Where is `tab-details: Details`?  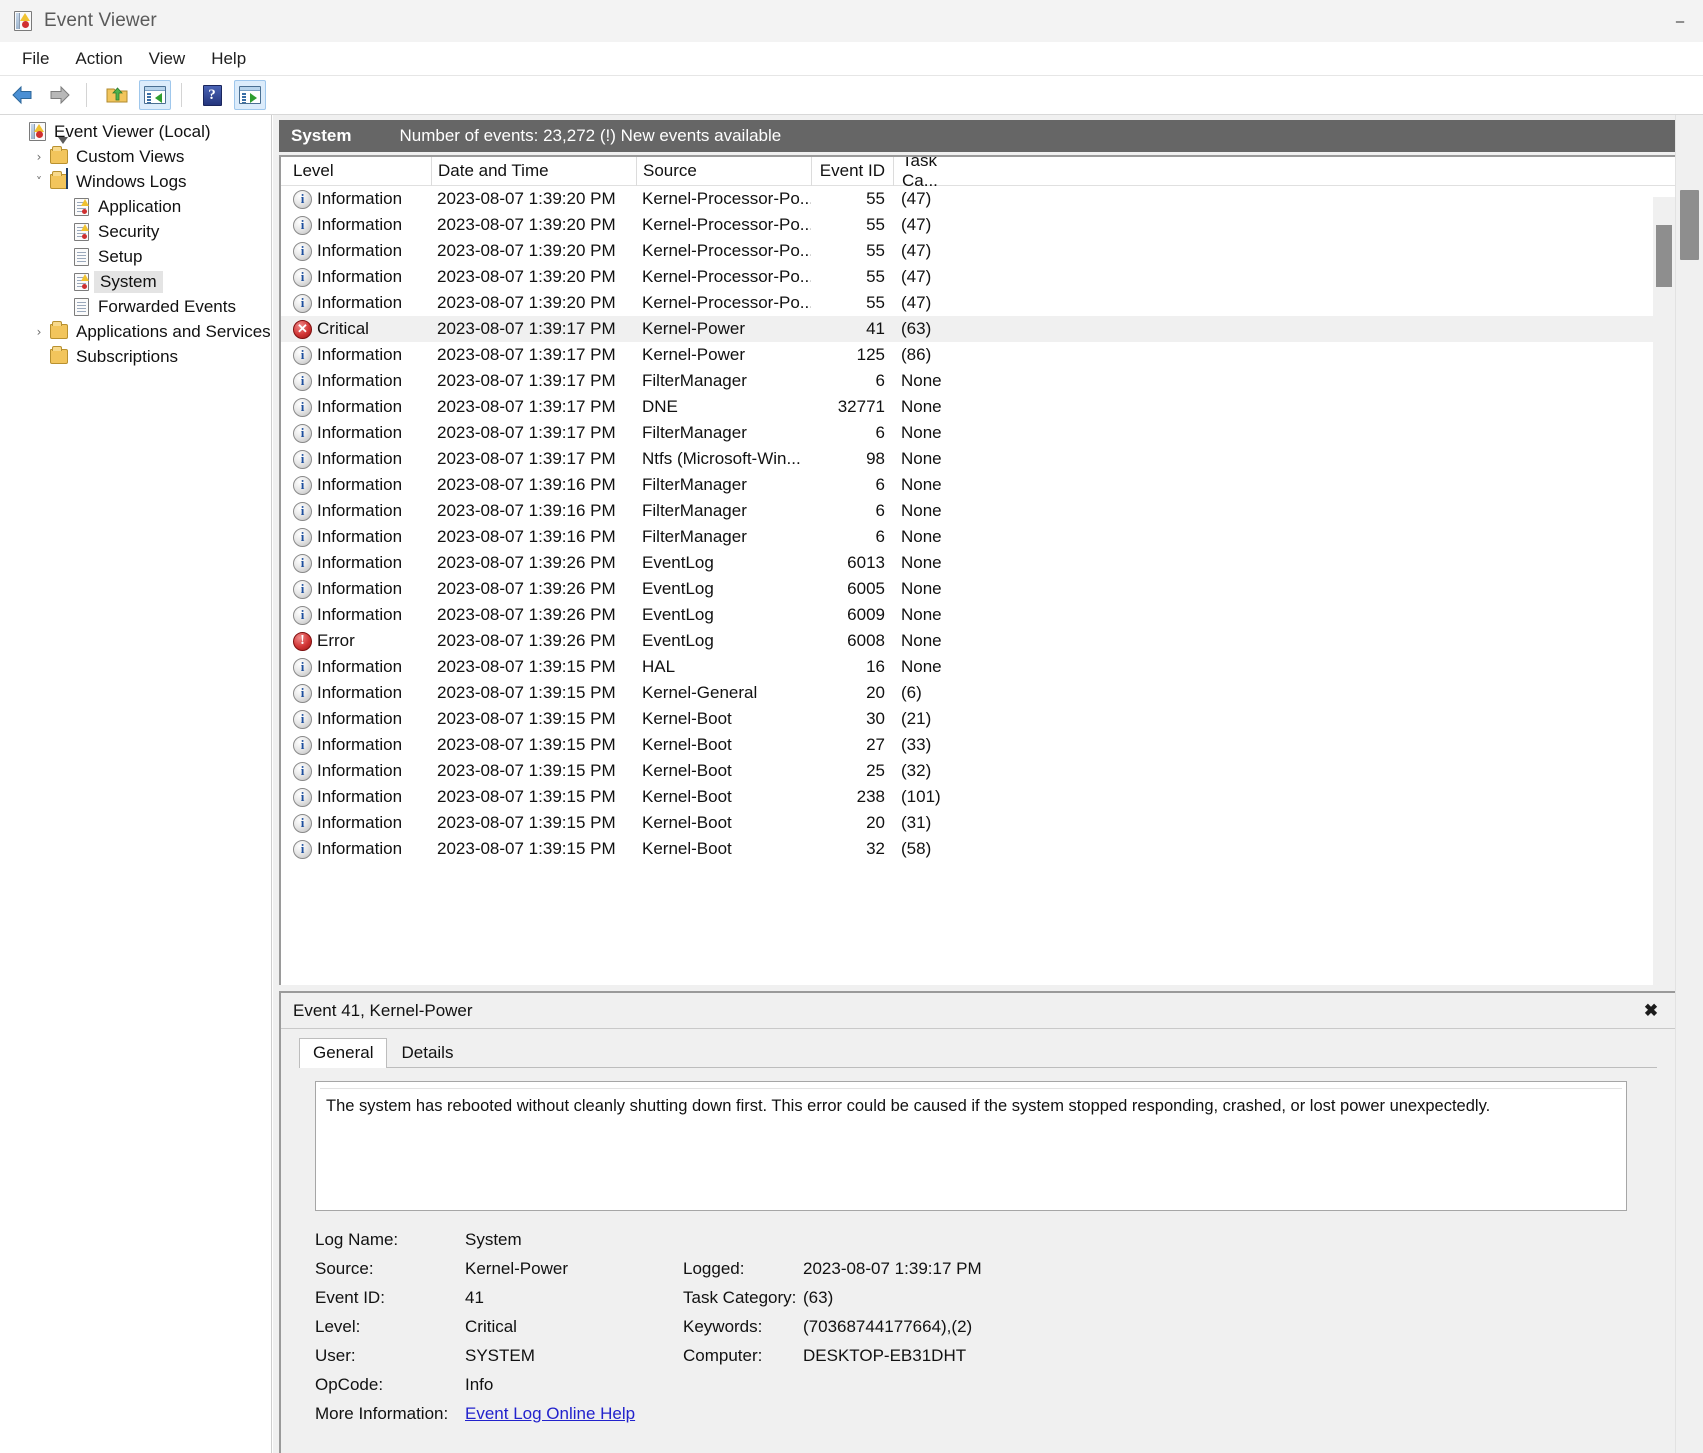 tab-details: Details is located at coordinates (427, 1053).